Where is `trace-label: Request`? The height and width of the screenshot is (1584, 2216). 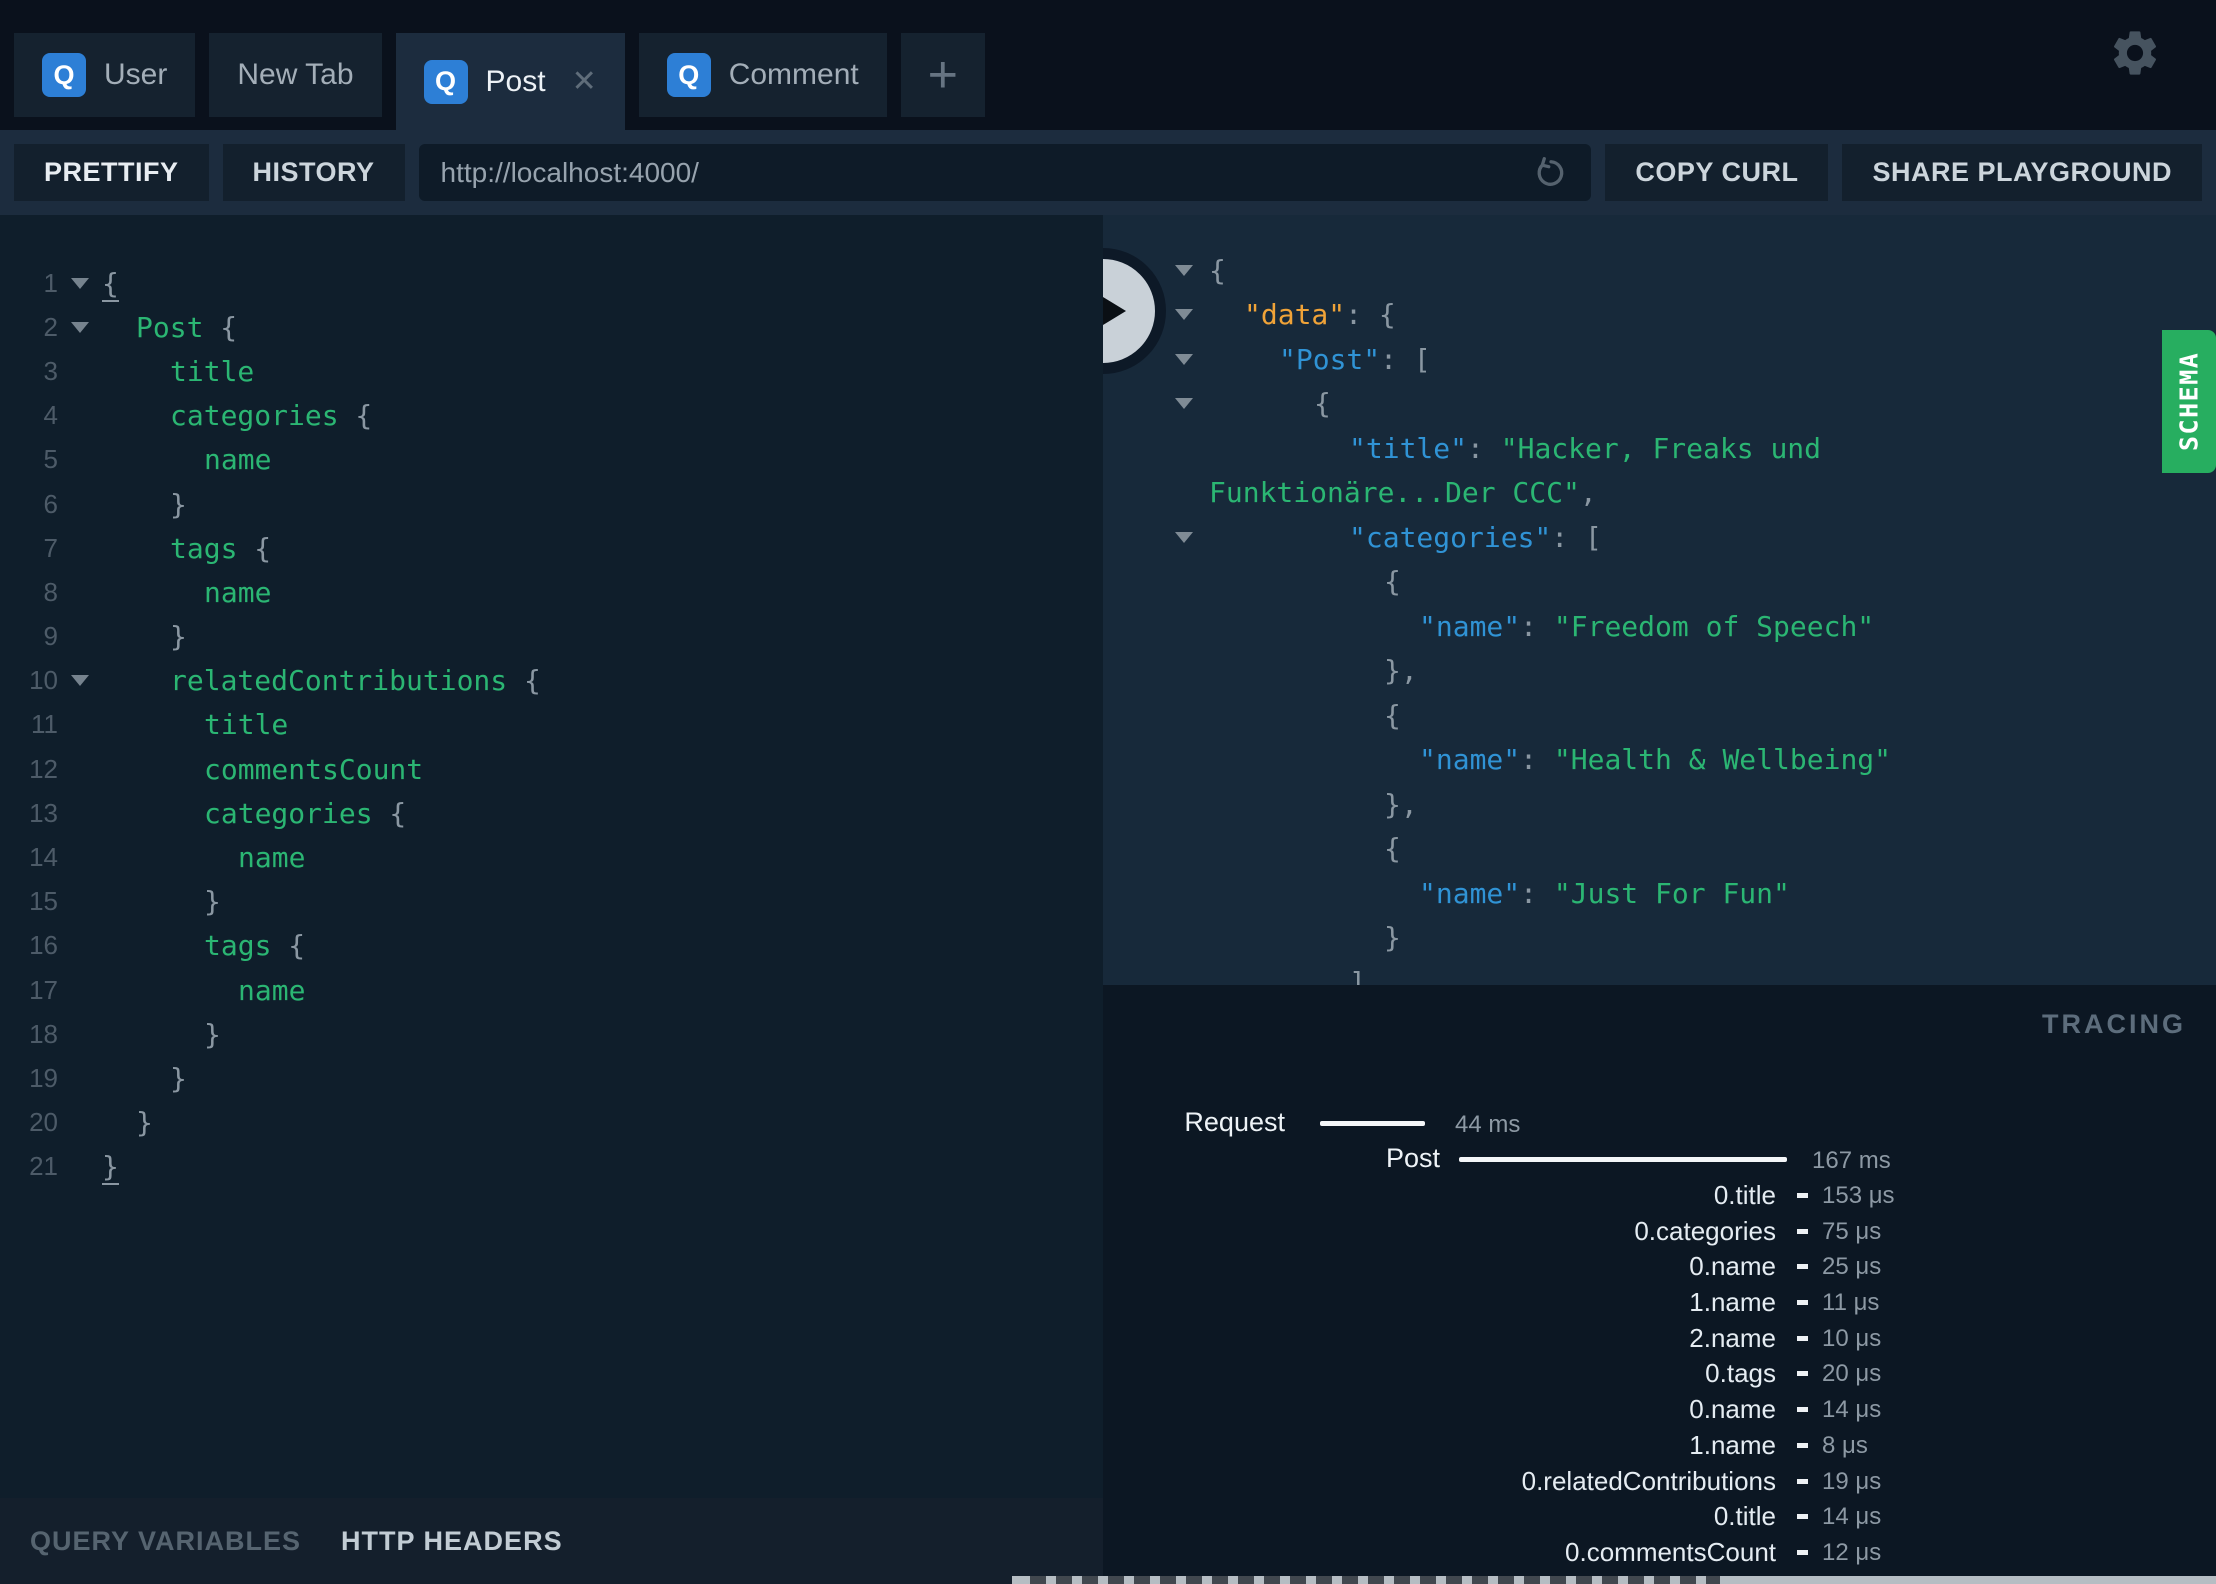 trace-label: Request is located at coordinates (1234, 1122).